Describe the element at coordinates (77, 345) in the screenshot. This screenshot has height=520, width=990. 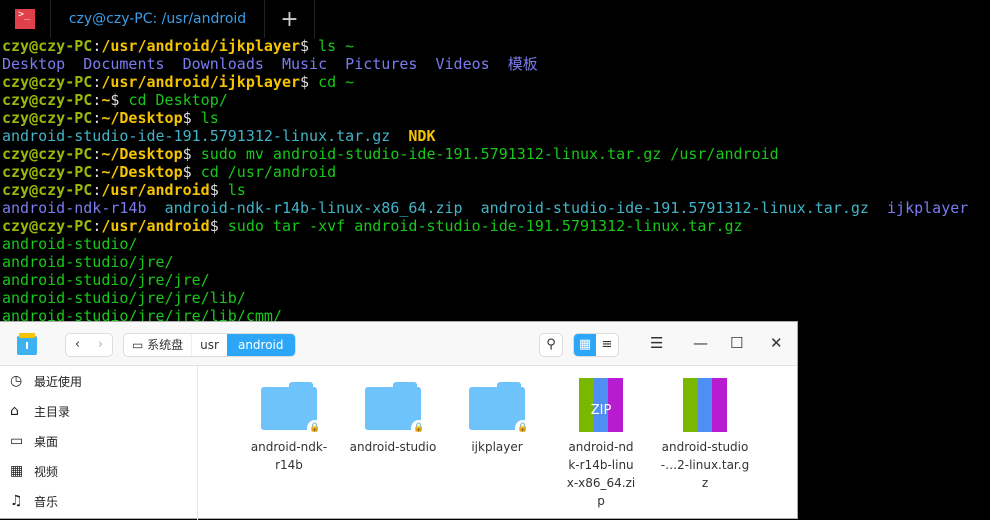
I see `back-button: ‹` at that location.